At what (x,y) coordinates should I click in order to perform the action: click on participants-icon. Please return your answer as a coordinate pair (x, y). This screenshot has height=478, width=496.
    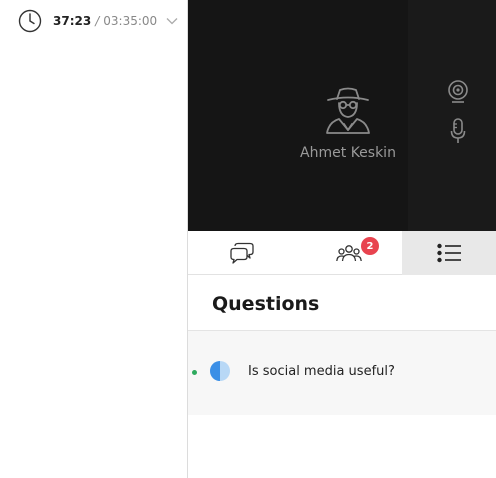
    Looking at the image, I should click on (348, 253).